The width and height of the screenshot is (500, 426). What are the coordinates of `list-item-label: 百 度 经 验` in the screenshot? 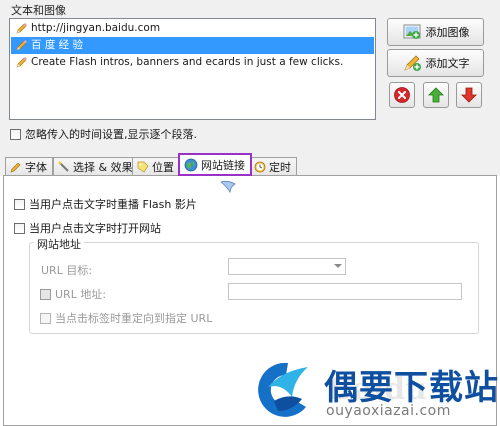 It's located at (57, 45).